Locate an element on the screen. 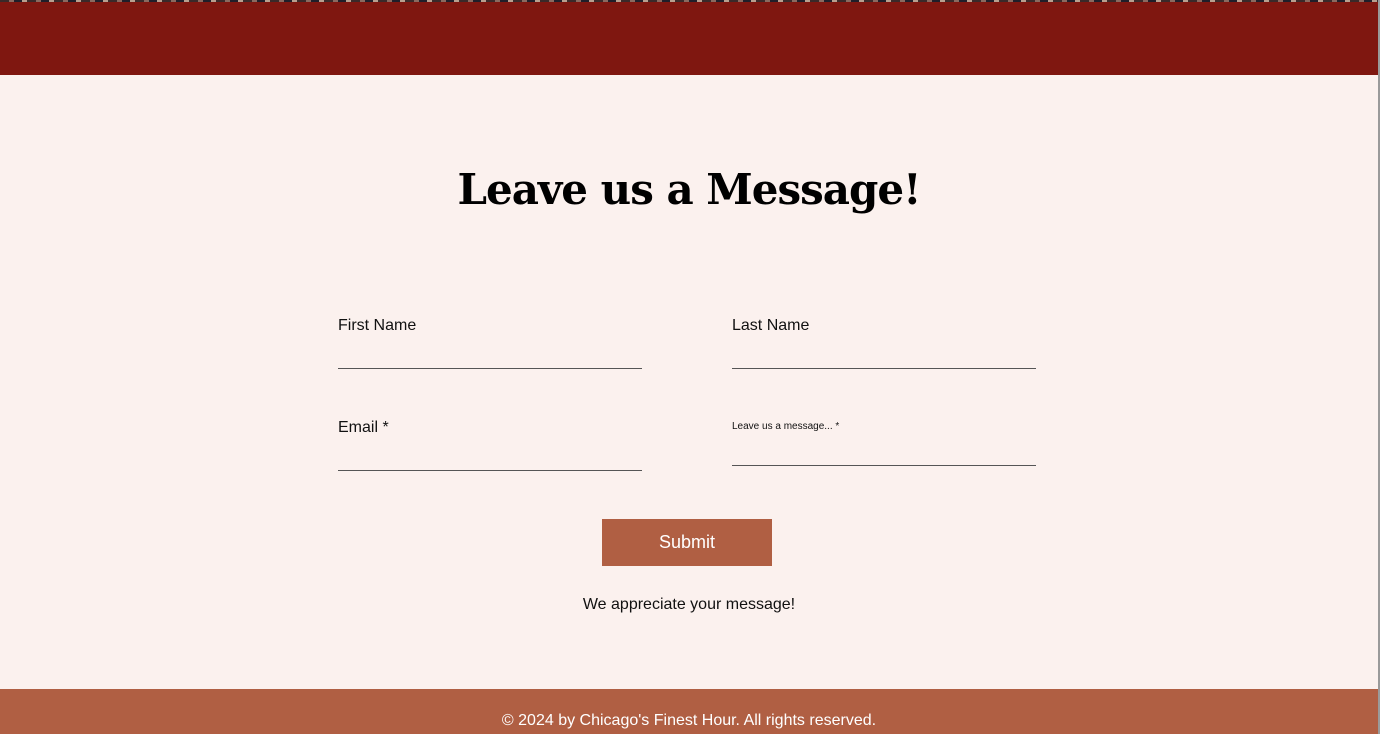 The width and height of the screenshot is (1380, 734). email-input is located at coordinates (490, 456).